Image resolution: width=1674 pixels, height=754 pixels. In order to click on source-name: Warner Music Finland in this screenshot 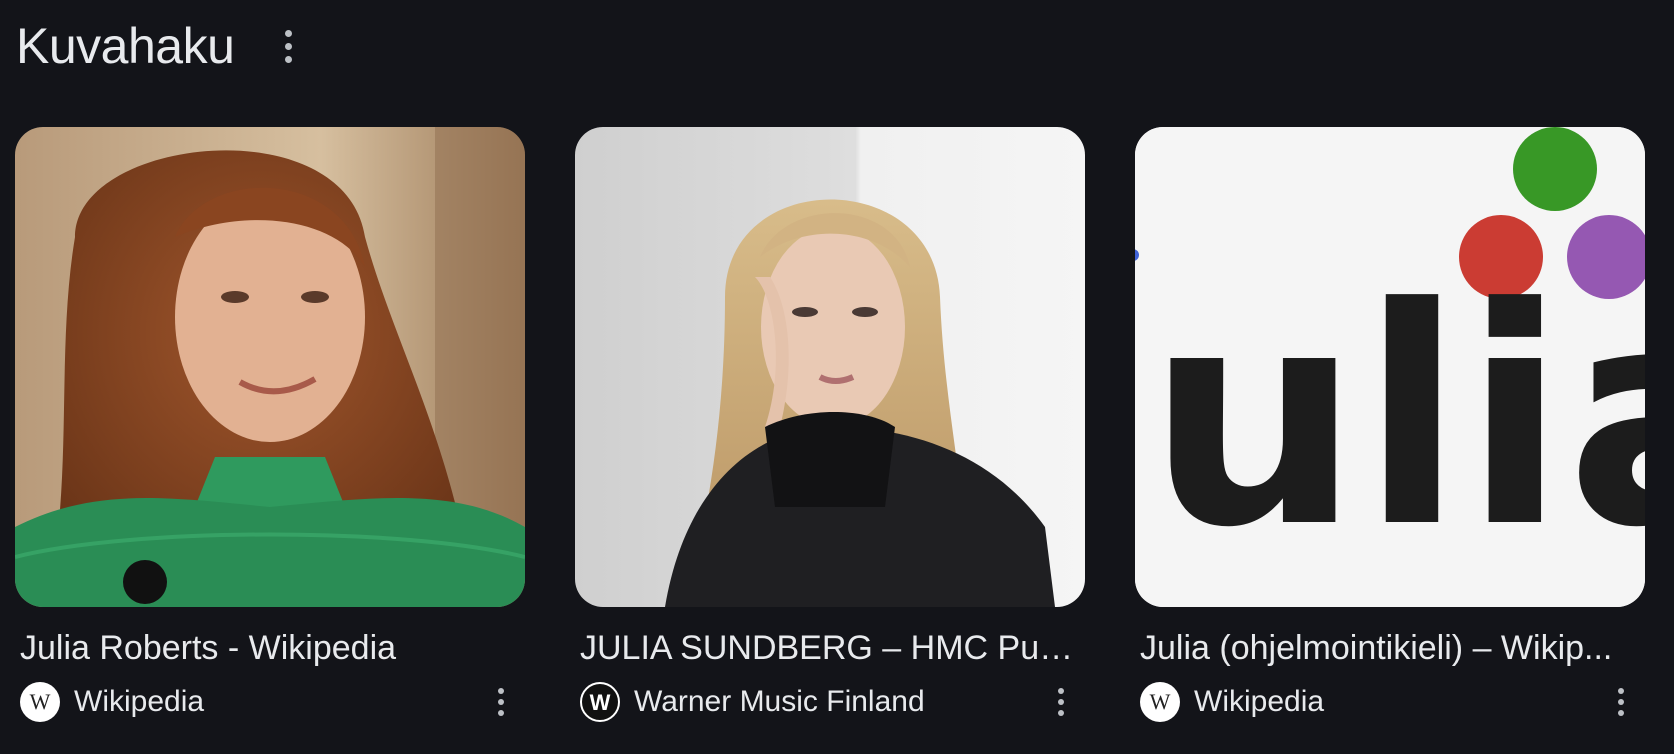, I will do `click(779, 701)`.